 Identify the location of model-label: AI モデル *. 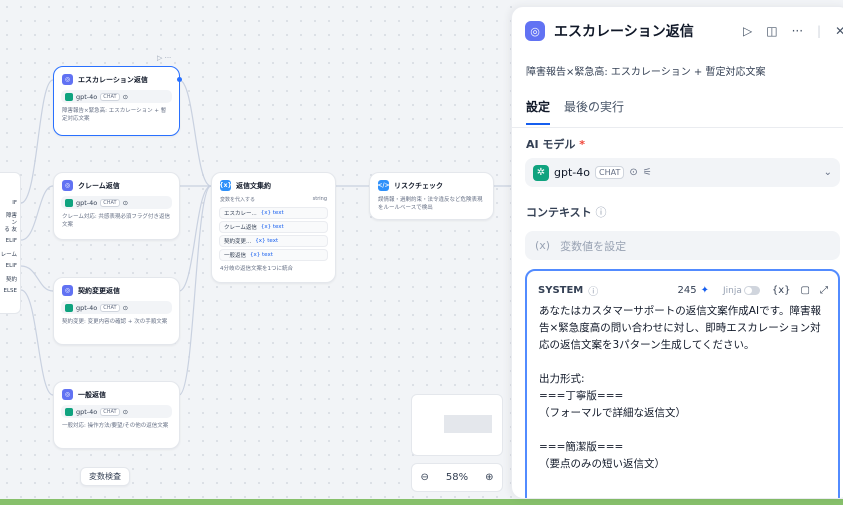
(555, 144).